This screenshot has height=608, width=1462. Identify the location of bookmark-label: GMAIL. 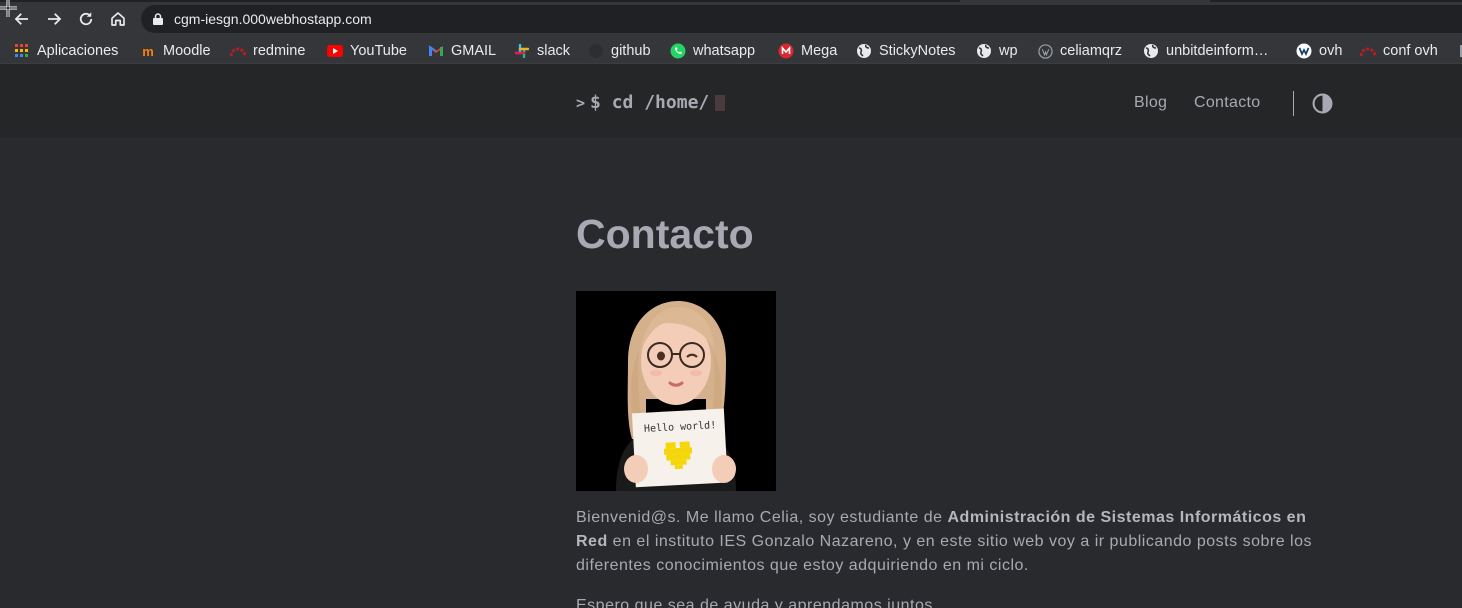
(474, 51).